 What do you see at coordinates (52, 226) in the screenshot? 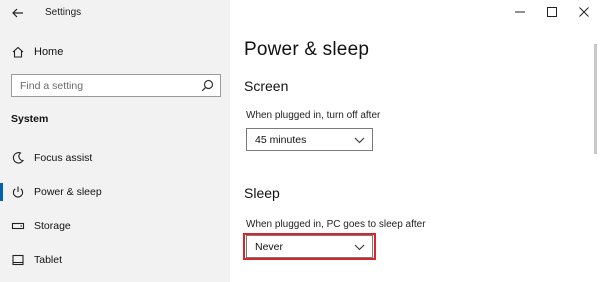
I see `sidebar-item-label: Storage` at bounding box center [52, 226].